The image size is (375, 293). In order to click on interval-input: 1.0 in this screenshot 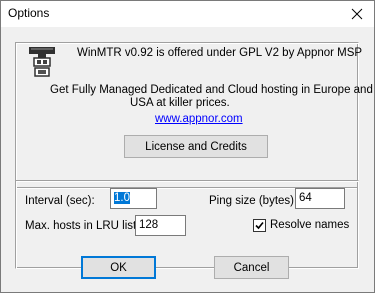, I will do `click(133, 198)`.